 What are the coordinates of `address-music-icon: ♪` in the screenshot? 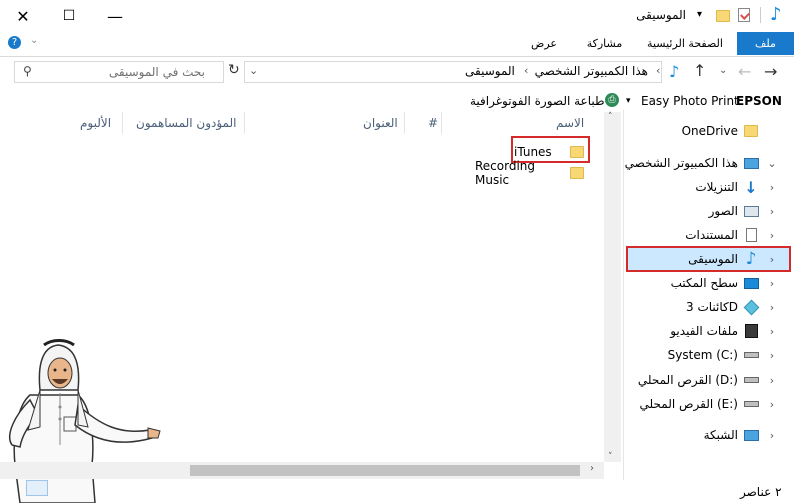 It's located at (674, 71).